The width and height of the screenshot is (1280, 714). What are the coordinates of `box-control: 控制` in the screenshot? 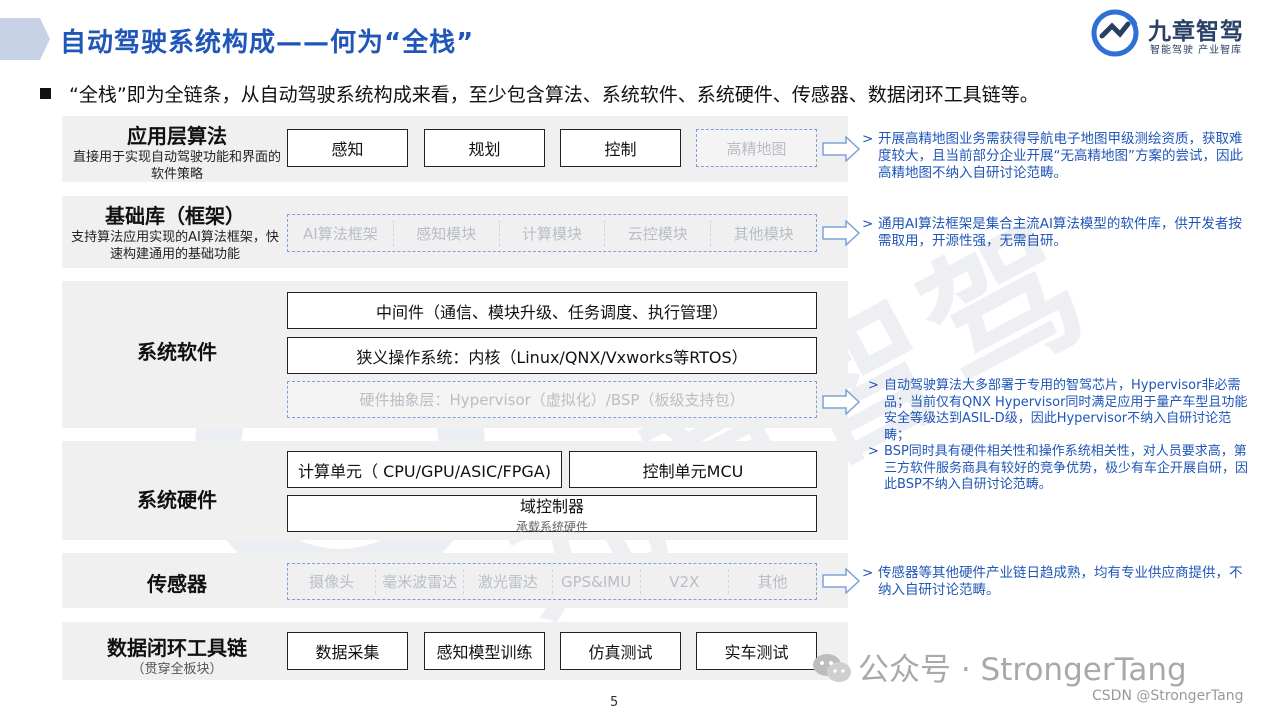 It's located at (620, 148).